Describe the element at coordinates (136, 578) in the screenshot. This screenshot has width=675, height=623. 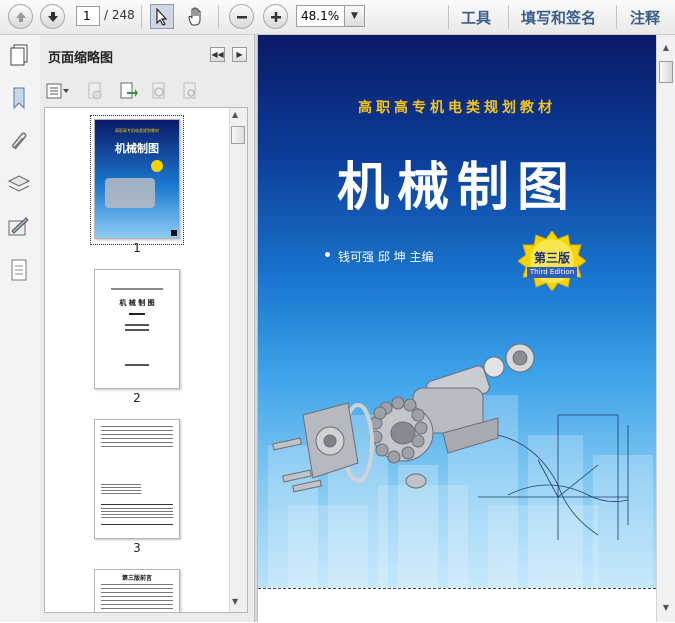
I see `thumb-page-title: 第三版前言` at that location.